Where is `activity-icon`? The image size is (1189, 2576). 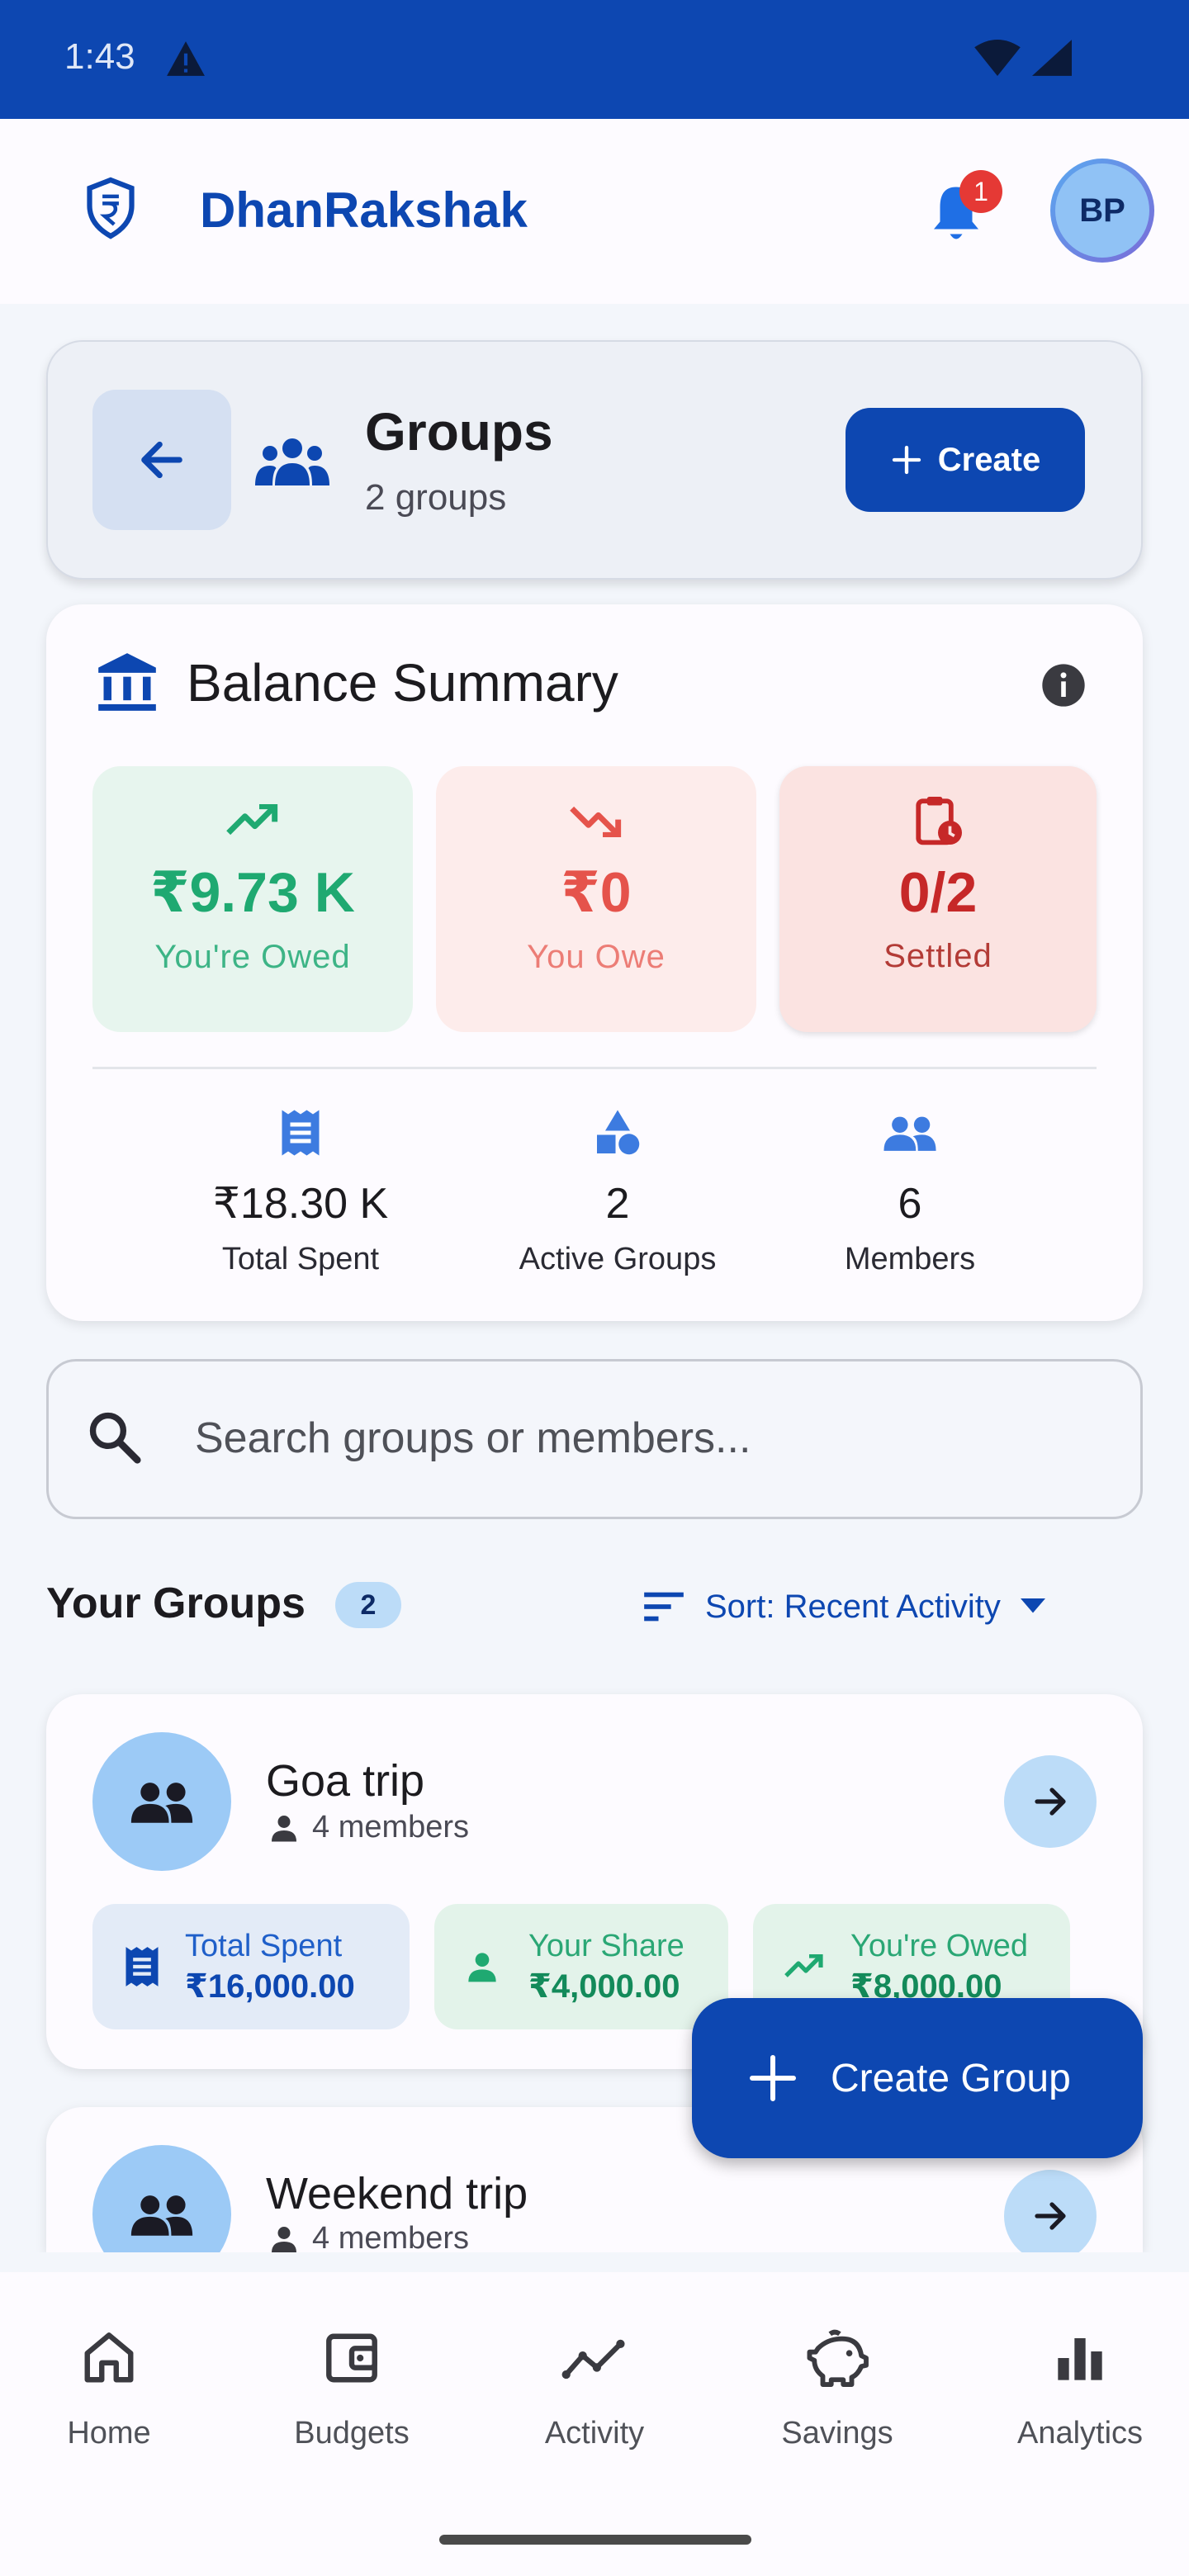 activity-icon is located at coordinates (594, 2358).